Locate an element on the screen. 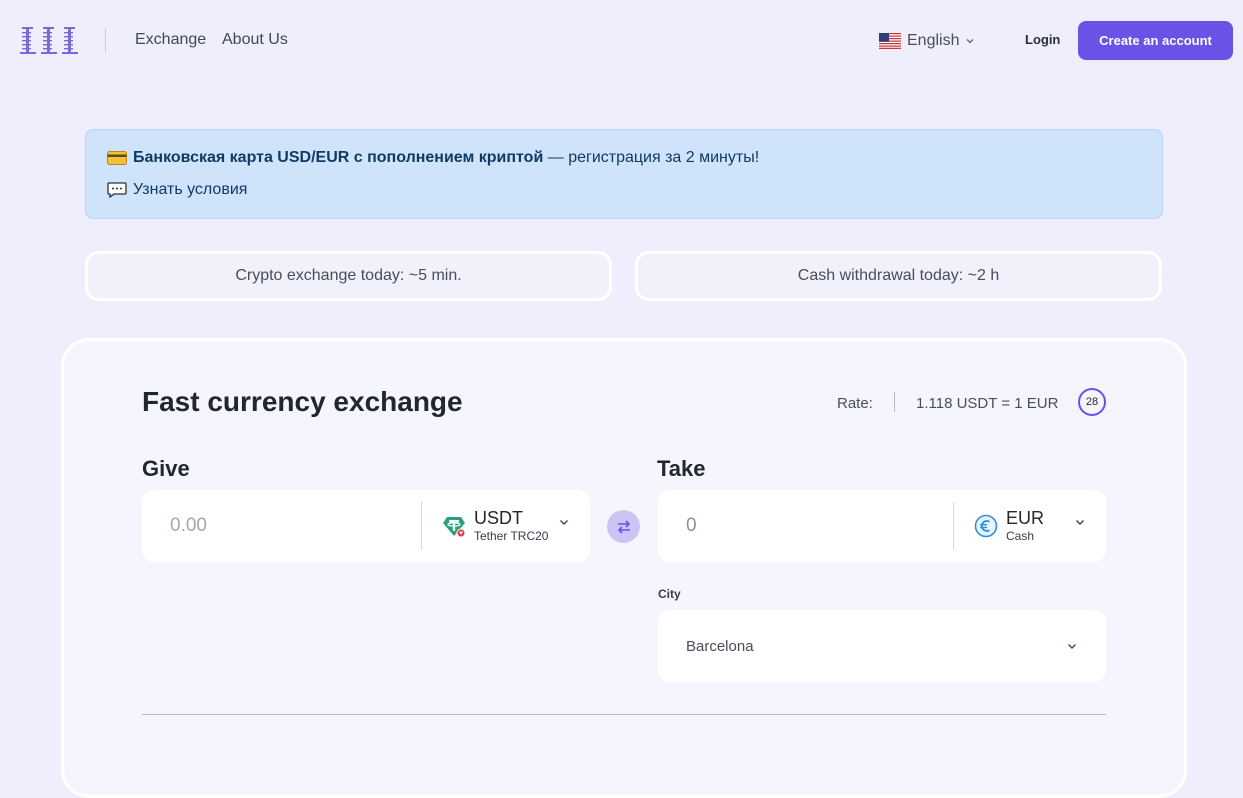 The image size is (1243, 798). create-account-button: Create an account is located at coordinates (1155, 40).